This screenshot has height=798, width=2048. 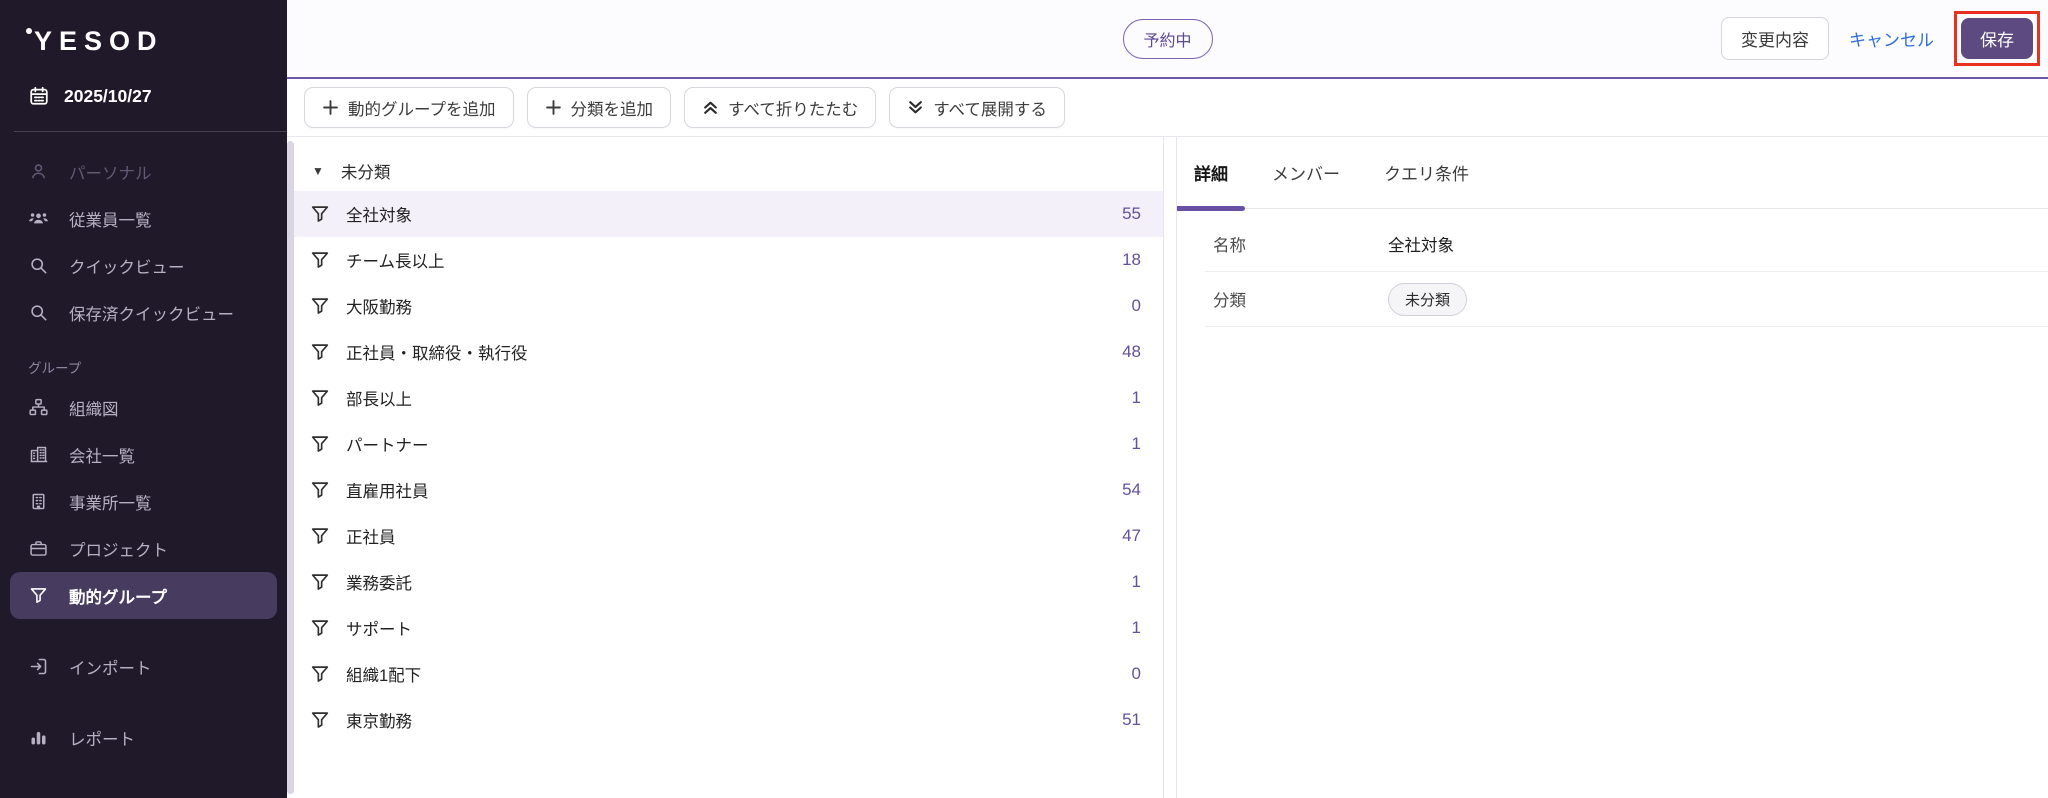 What do you see at coordinates (143, 737) in the screenshot?
I see `sidebar-item-reports: レポート` at bounding box center [143, 737].